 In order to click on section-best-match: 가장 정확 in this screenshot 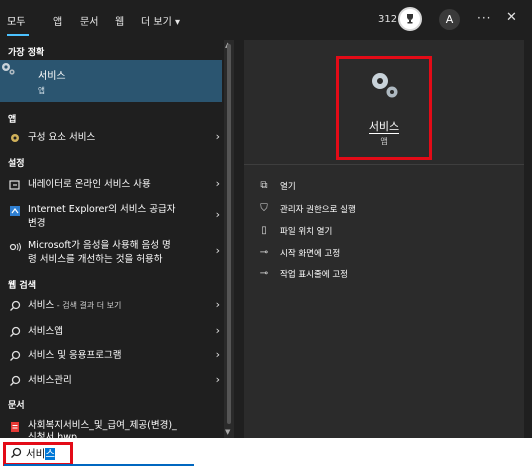, I will do `click(26, 53)`.